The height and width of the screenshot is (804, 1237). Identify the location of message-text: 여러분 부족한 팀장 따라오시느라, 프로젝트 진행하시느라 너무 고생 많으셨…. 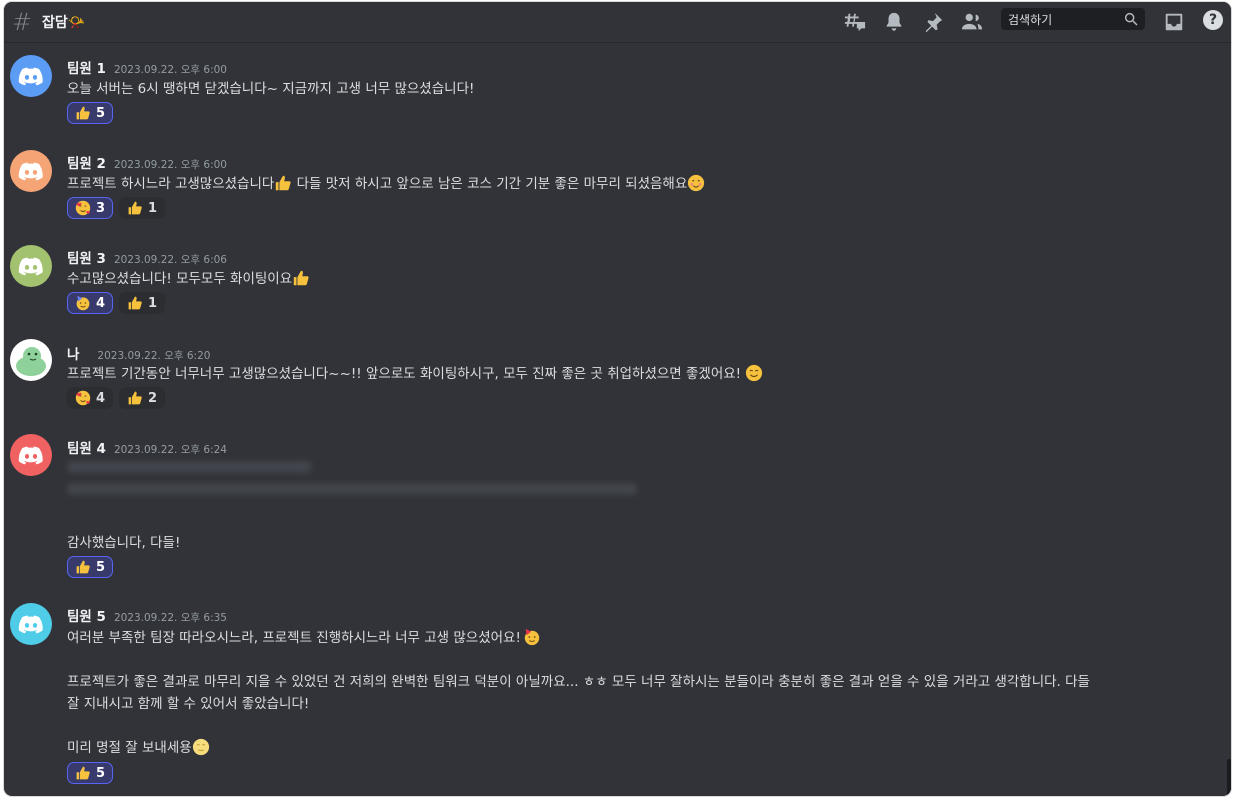
(304, 636).